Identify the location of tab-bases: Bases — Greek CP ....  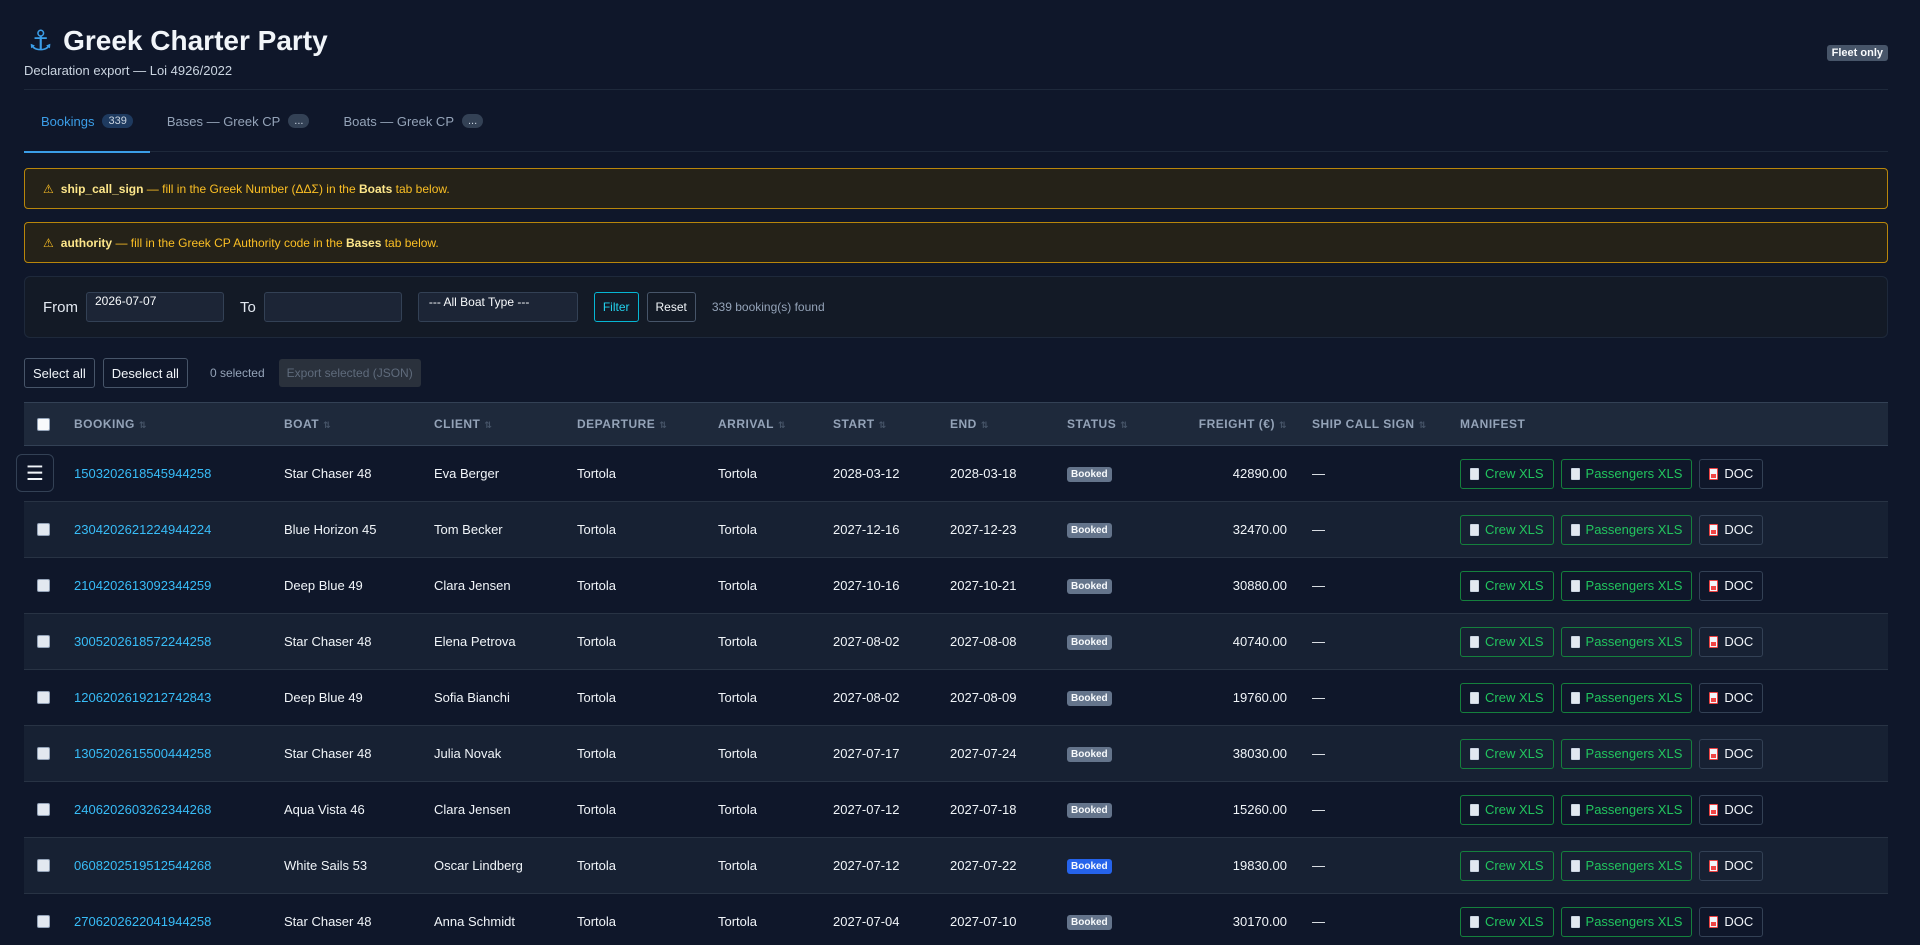
(238, 121).